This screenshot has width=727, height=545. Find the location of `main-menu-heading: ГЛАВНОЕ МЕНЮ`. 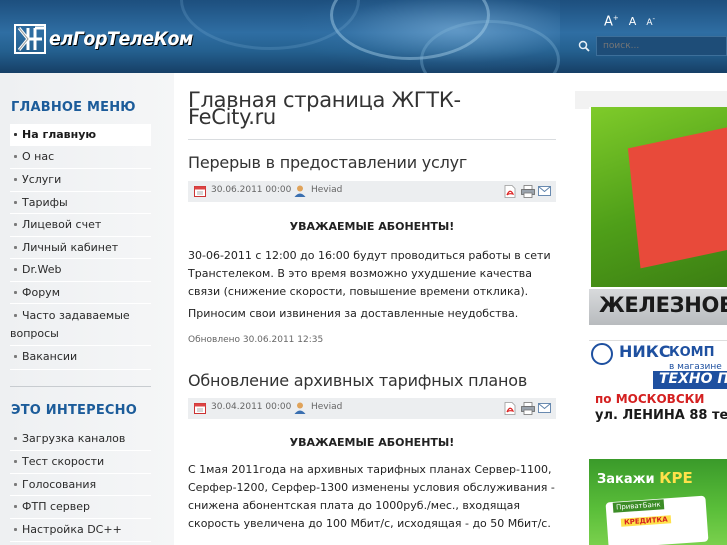

main-menu-heading: ГЛАВНОЕ МЕНЮ is located at coordinates (73, 107).